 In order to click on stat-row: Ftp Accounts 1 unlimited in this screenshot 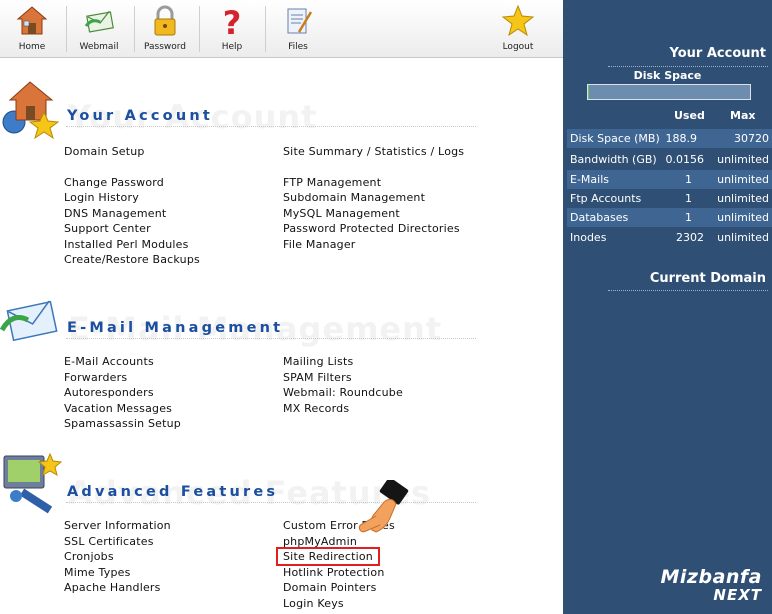, I will do `click(669, 198)`.